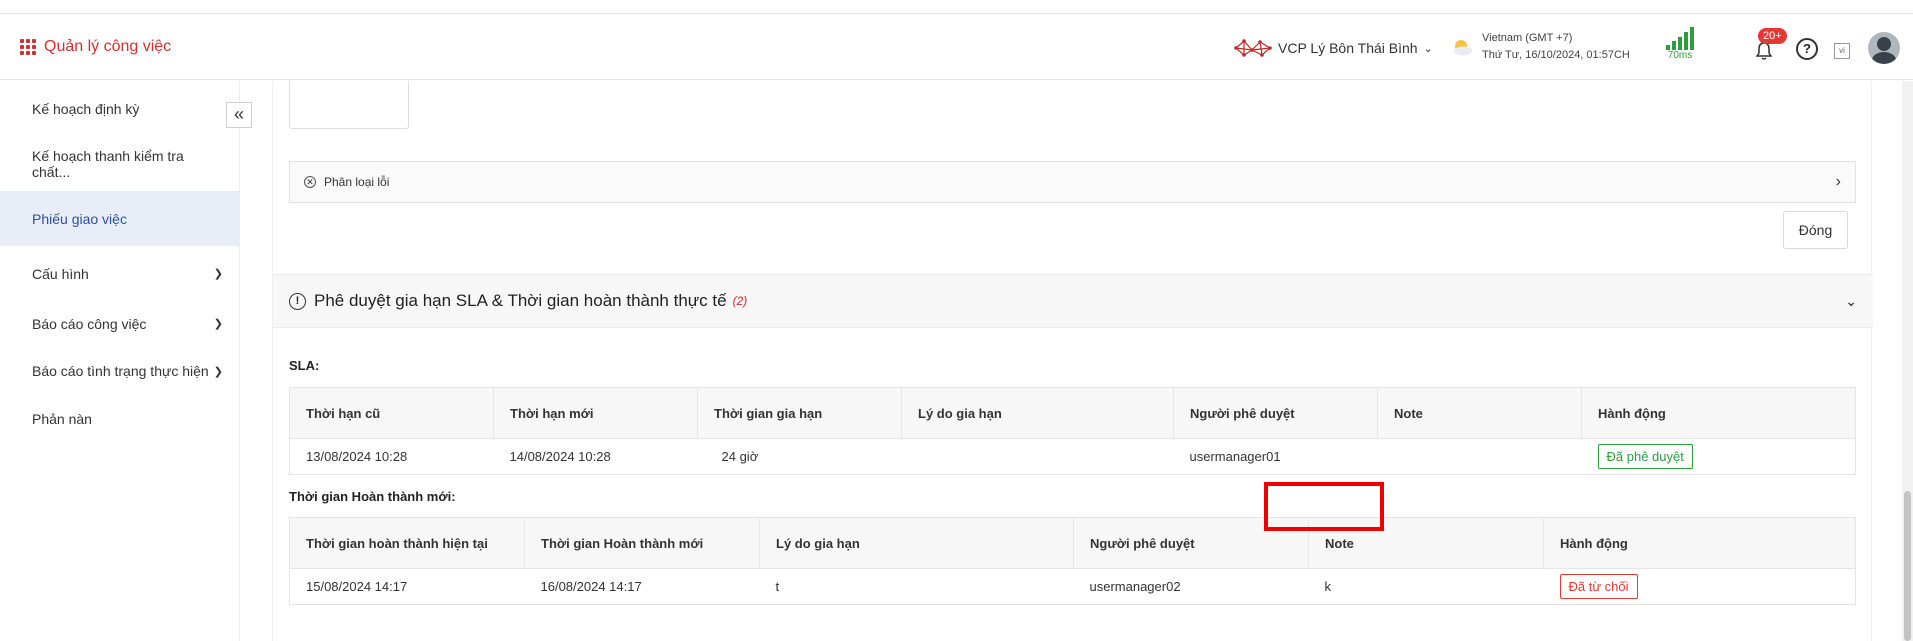  What do you see at coordinates (1598, 586) in the screenshot?
I see `rejected-status-button: Đã từ chối` at bounding box center [1598, 586].